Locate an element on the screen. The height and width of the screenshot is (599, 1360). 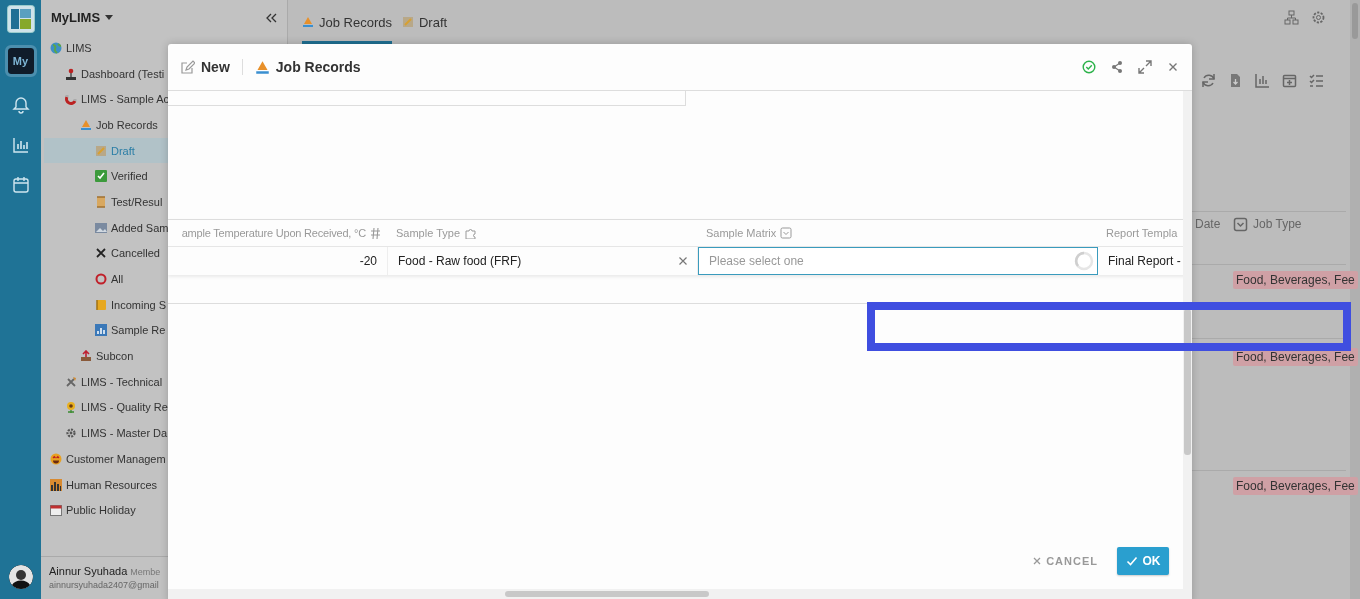
hierarchy-icon is located at coordinates (1291, 17).